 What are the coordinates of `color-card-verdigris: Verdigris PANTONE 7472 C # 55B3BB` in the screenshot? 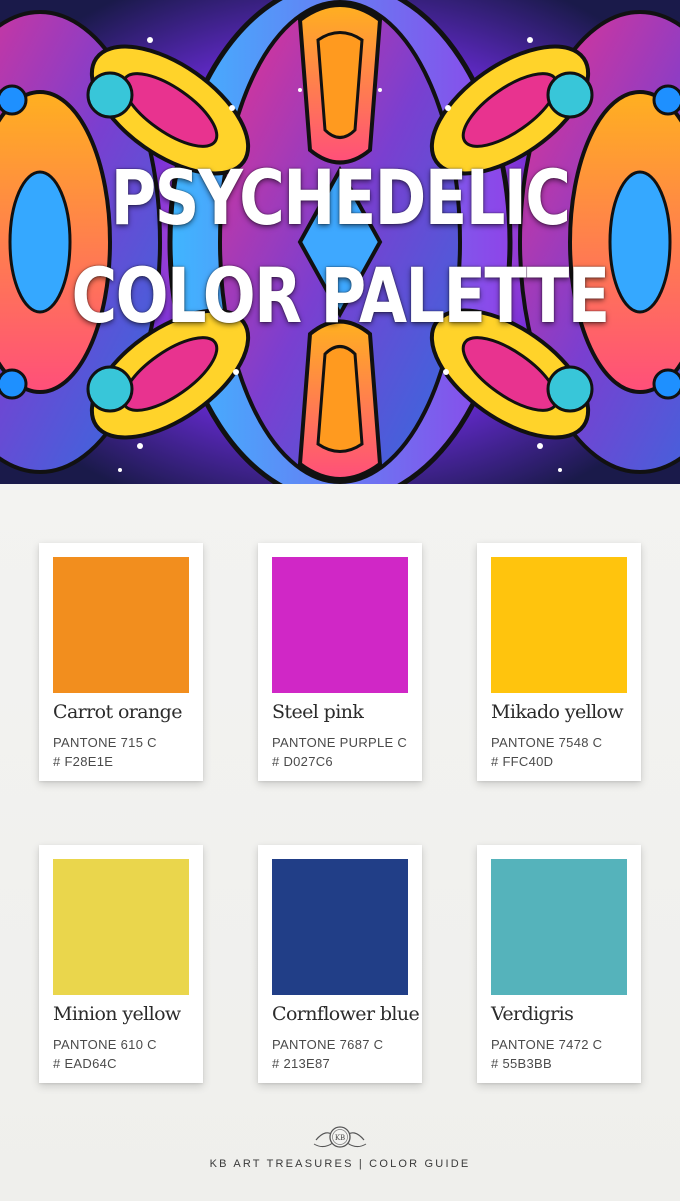 It's located at (559, 964).